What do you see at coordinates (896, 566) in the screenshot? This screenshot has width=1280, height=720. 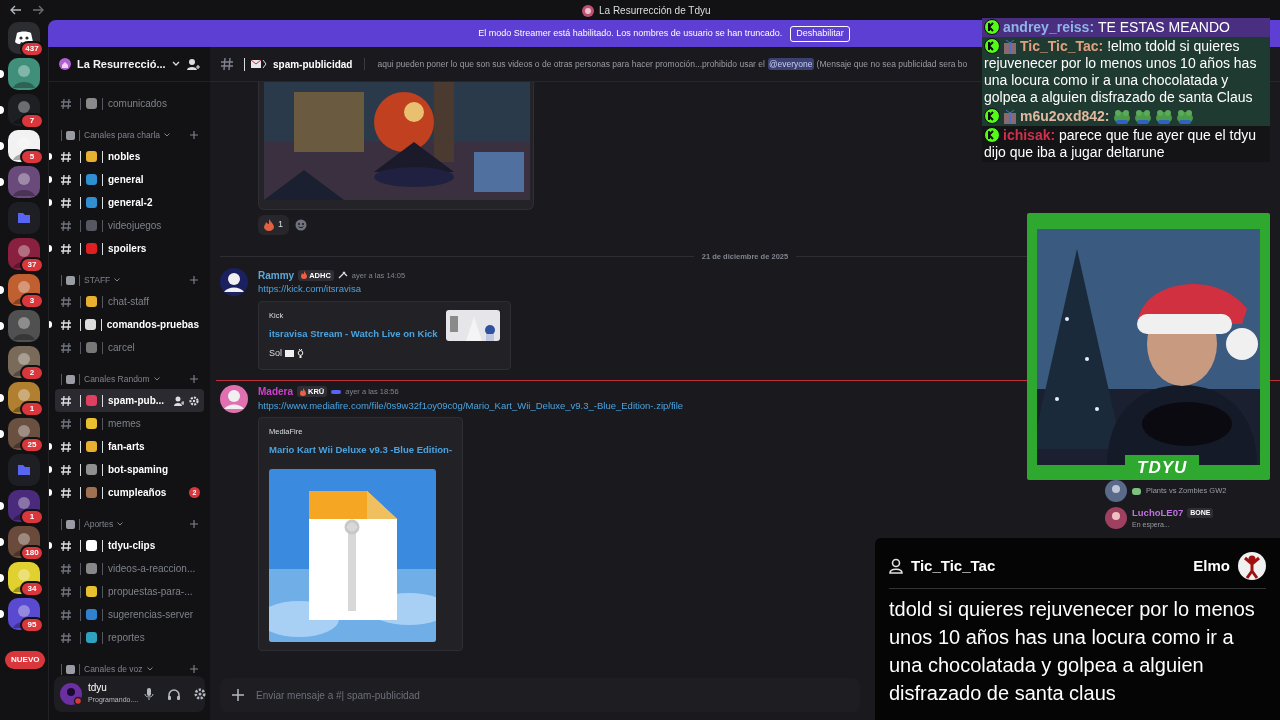 I see `user-icon` at bounding box center [896, 566].